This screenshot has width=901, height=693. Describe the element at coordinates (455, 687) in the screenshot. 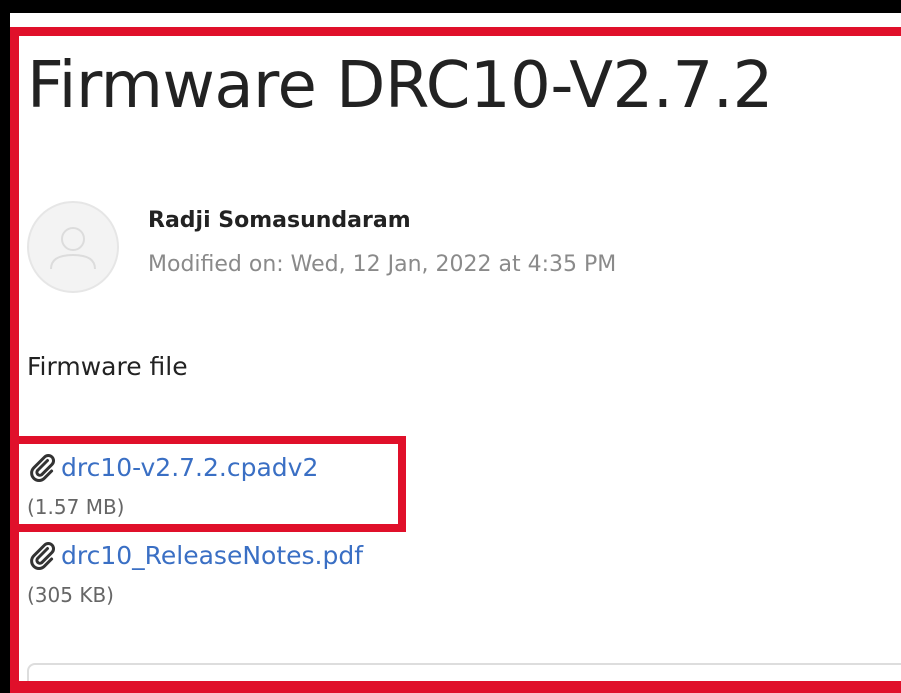

I see `highlight-frame-bottom` at that location.